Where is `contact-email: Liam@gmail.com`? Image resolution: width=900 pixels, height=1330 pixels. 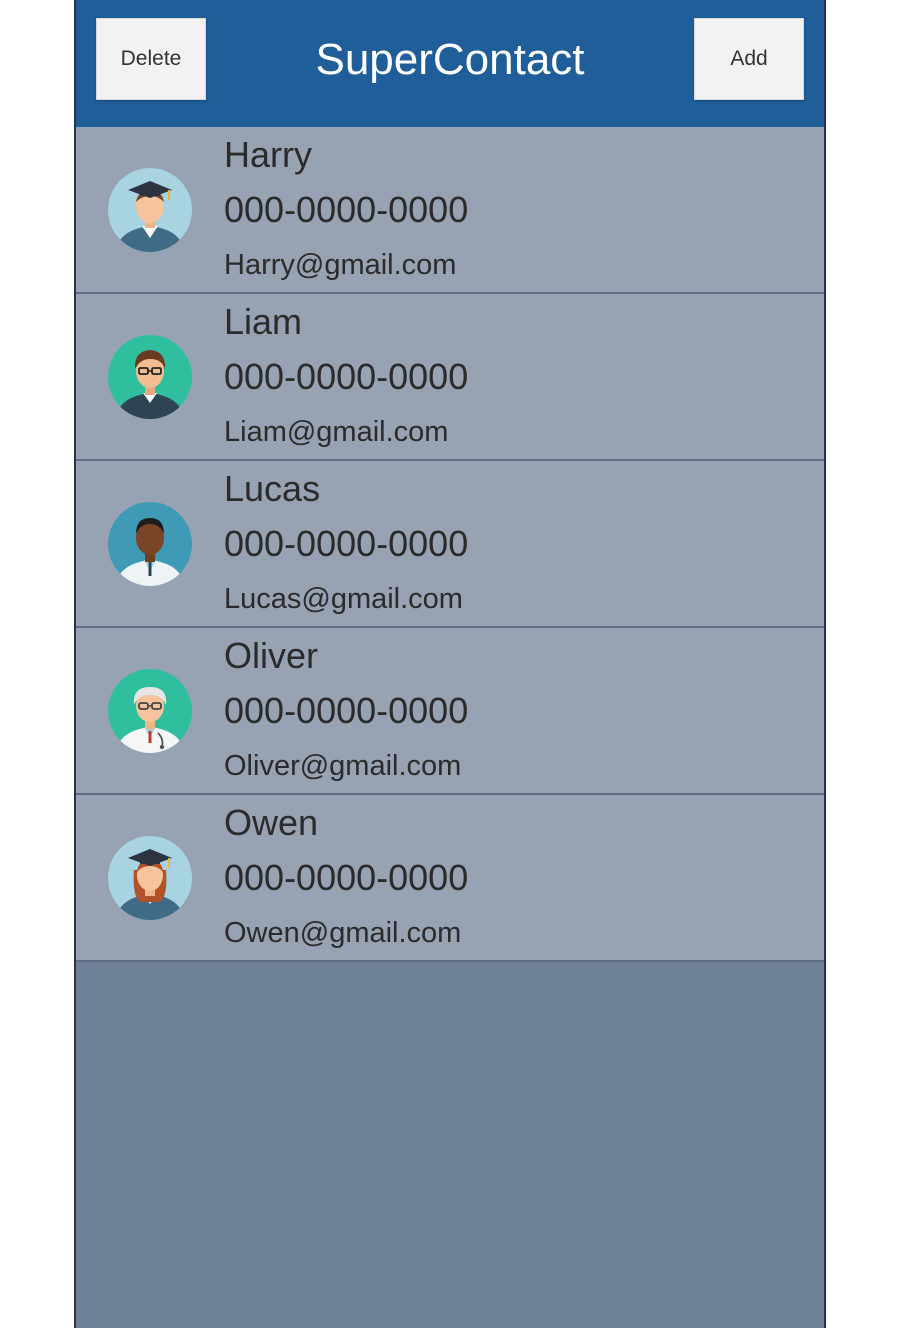
contact-email: Liam@gmail.com is located at coordinates (336, 432).